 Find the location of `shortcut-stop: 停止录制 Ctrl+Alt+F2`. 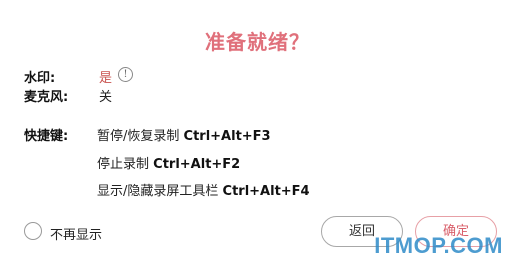

shortcut-stop: 停止录制 Ctrl+Alt+F2 is located at coordinates (168, 162).